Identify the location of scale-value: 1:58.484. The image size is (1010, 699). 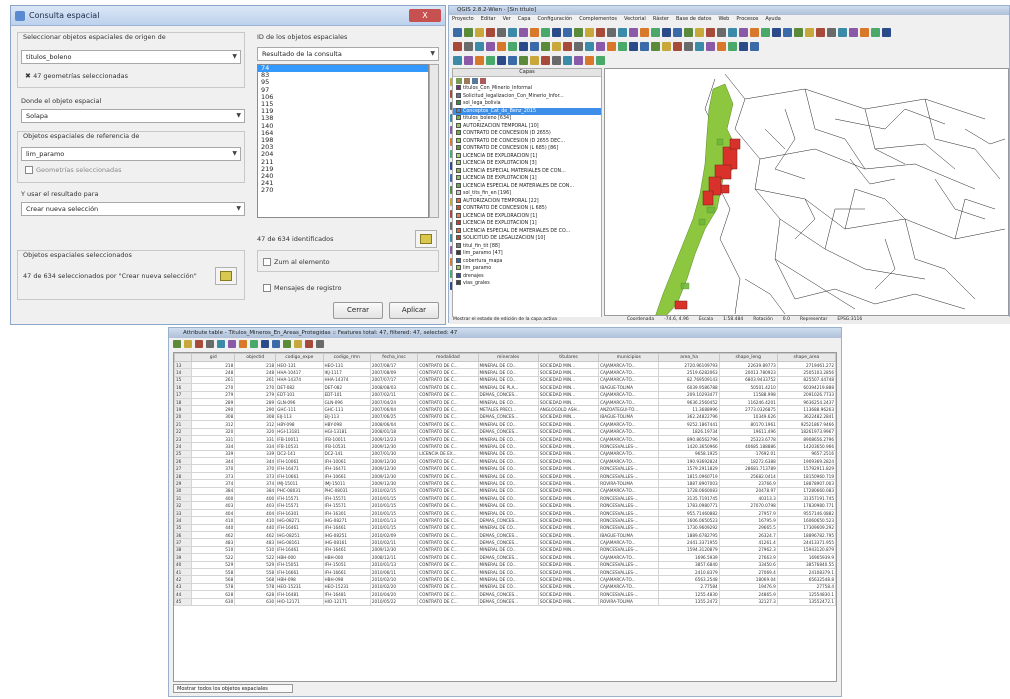
(733, 320).